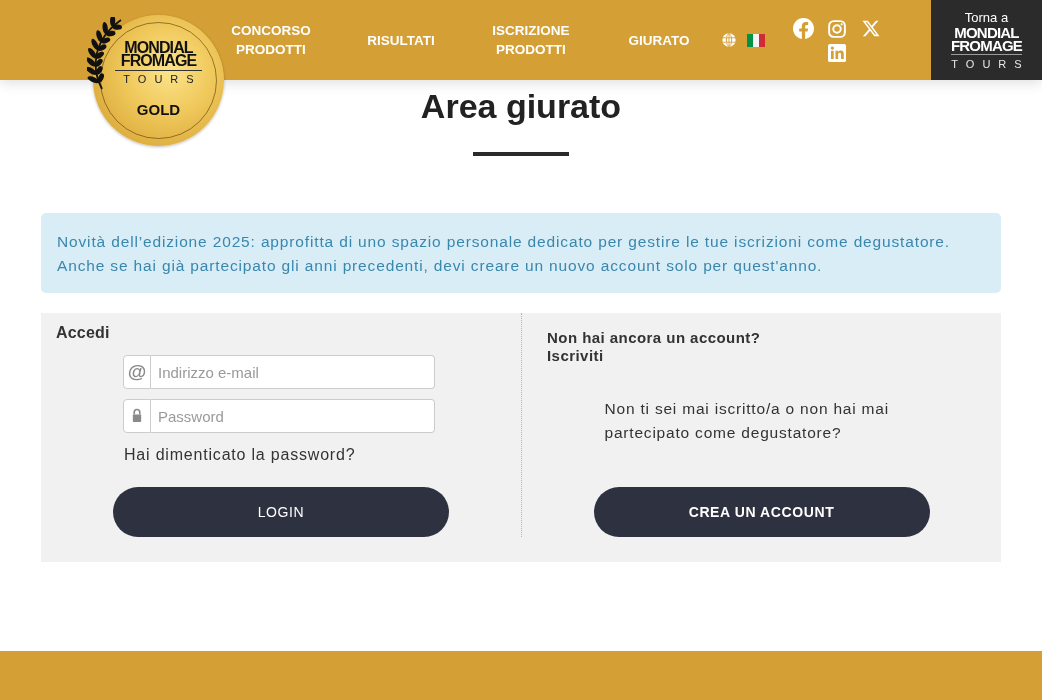 The image size is (1042, 700). Describe the element at coordinates (575, 356) in the screenshot. I see `section-heading: Iscriviti` at that location.